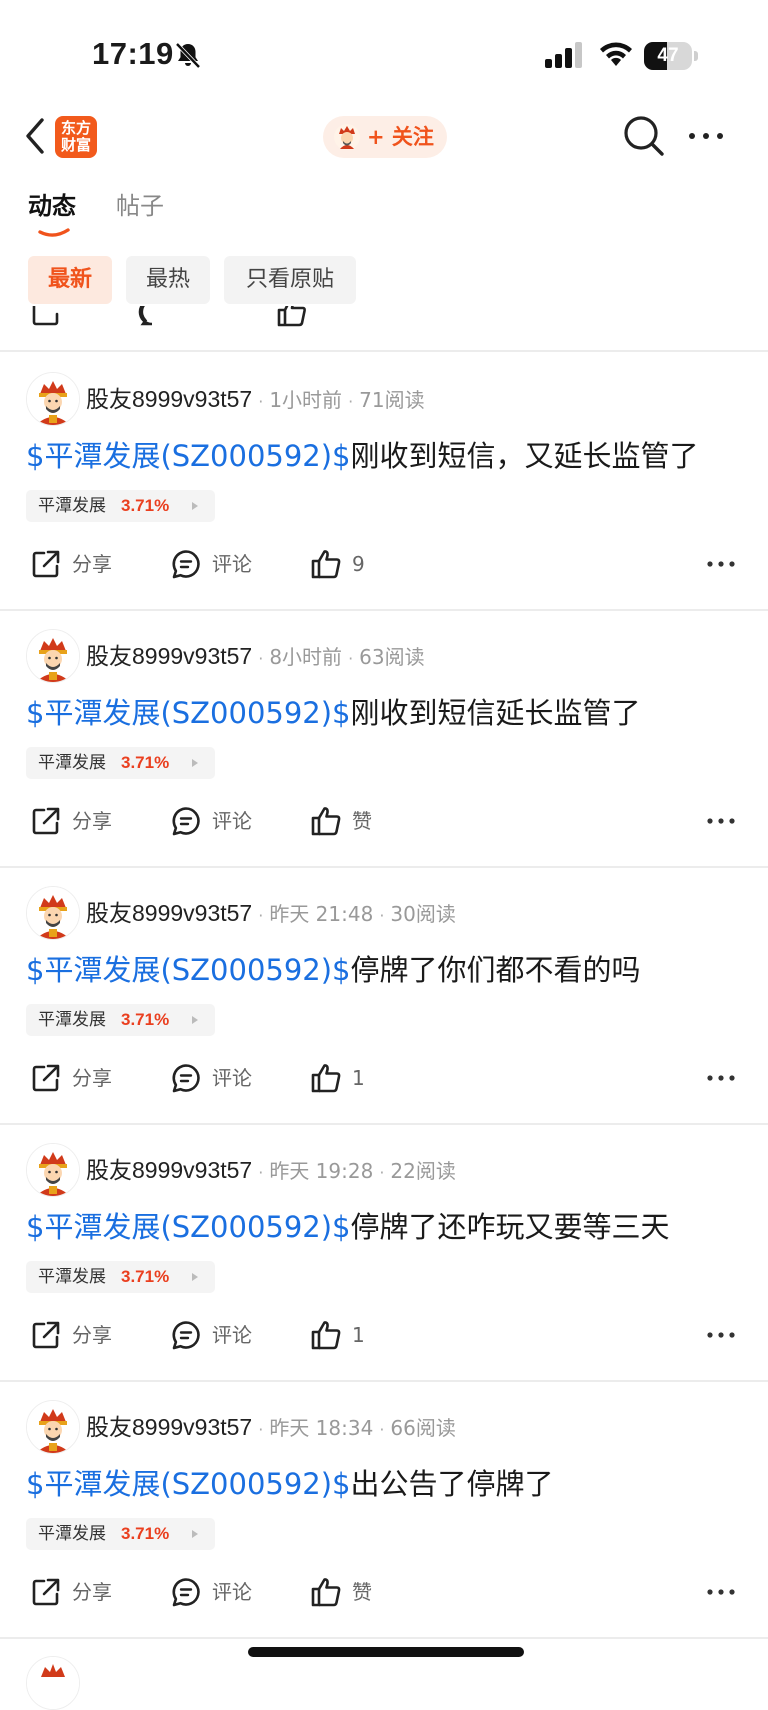  What do you see at coordinates (255, 656) in the screenshot?
I see `post-meta: 股友8999v93t57 · 8小时前 · 63阅读` at bounding box center [255, 656].